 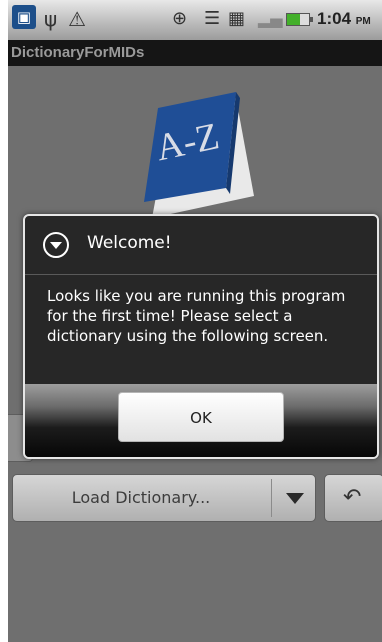 What do you see at coordinates (51, 19) in the screenshot?
I see `usb-icon: ψ` at bounding box center [51, 19].